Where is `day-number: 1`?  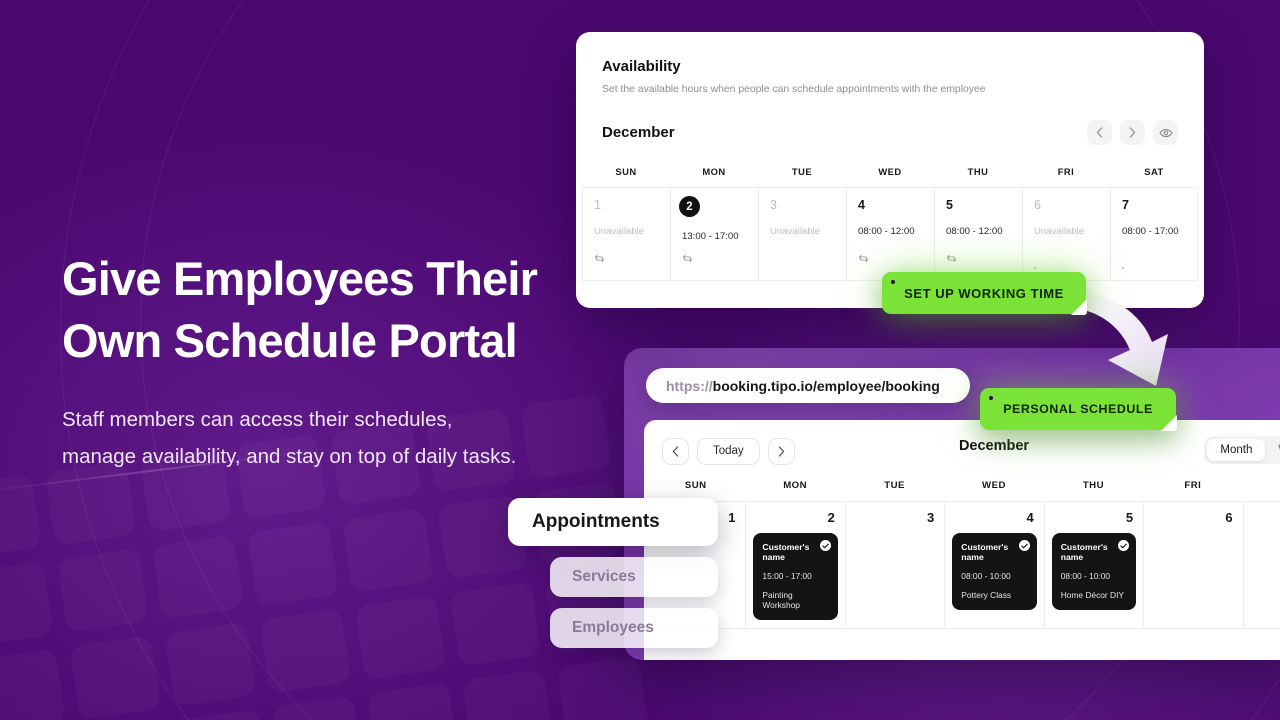
day-number: 1 is located at coordinates (597, 205).